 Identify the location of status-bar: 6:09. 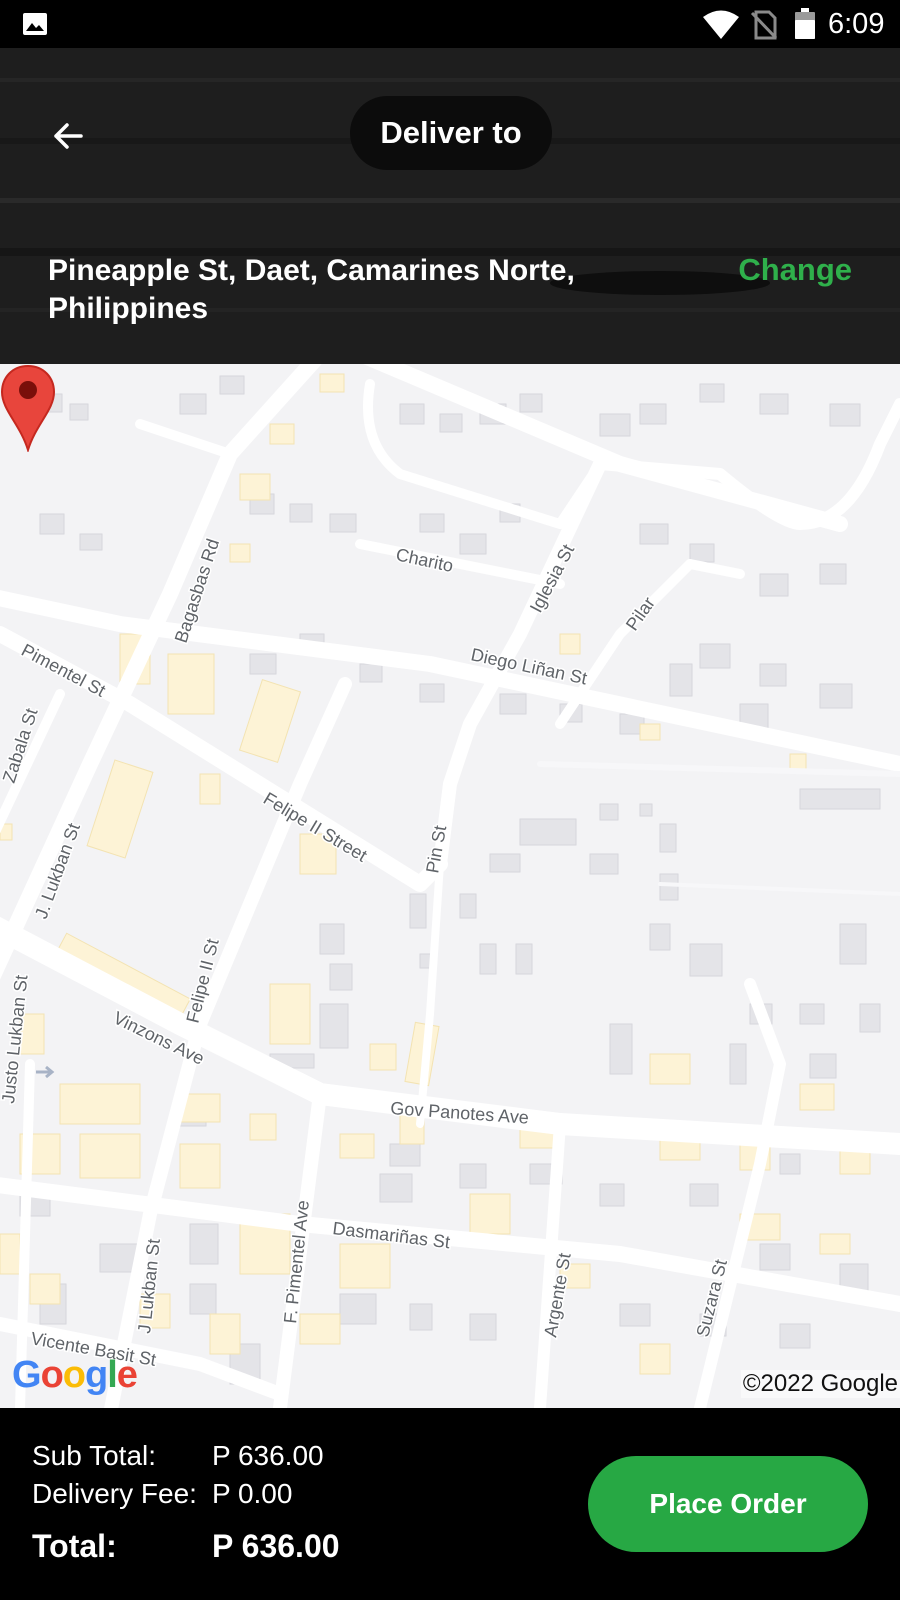
(450, 24).